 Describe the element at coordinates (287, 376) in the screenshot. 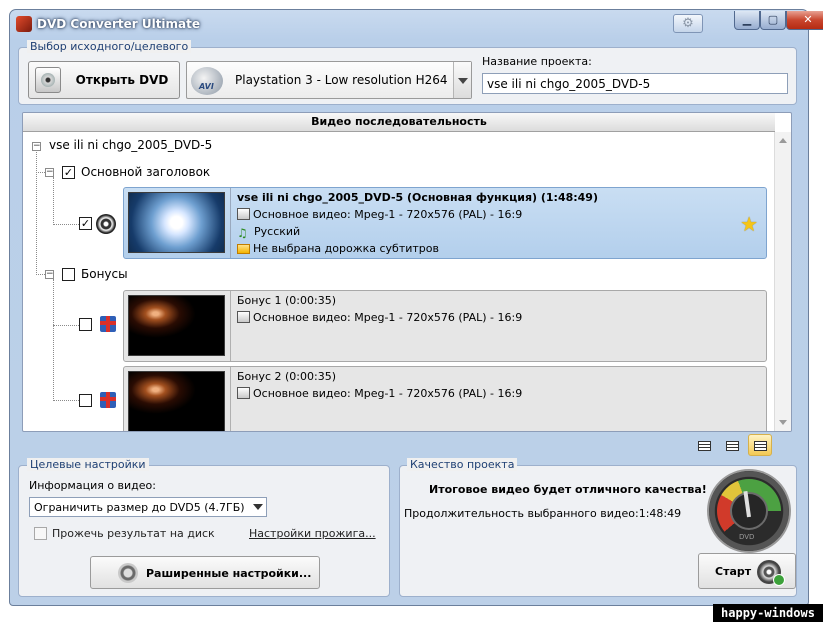

I see `item-title: Бонус 2 (0:00:35)` at that location.